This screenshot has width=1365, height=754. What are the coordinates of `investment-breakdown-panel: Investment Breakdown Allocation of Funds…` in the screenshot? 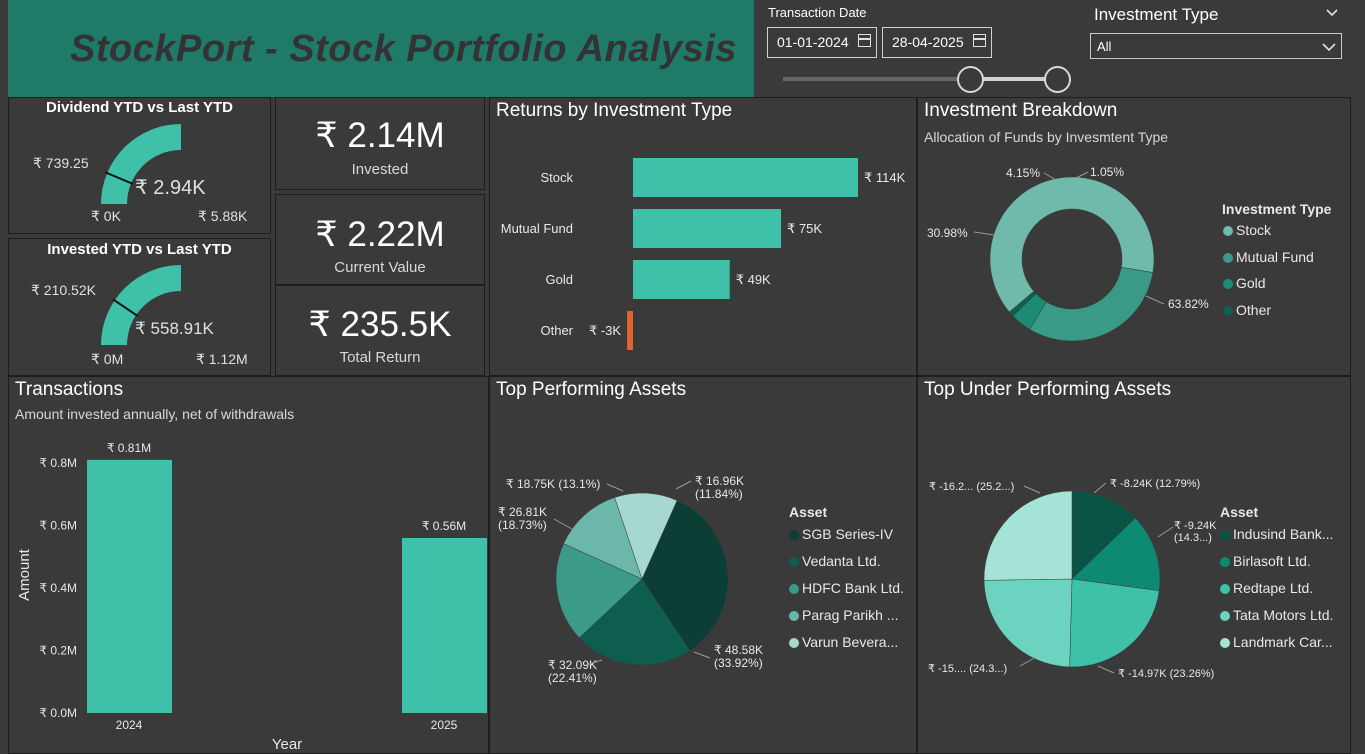 It's located at (1134, 236).